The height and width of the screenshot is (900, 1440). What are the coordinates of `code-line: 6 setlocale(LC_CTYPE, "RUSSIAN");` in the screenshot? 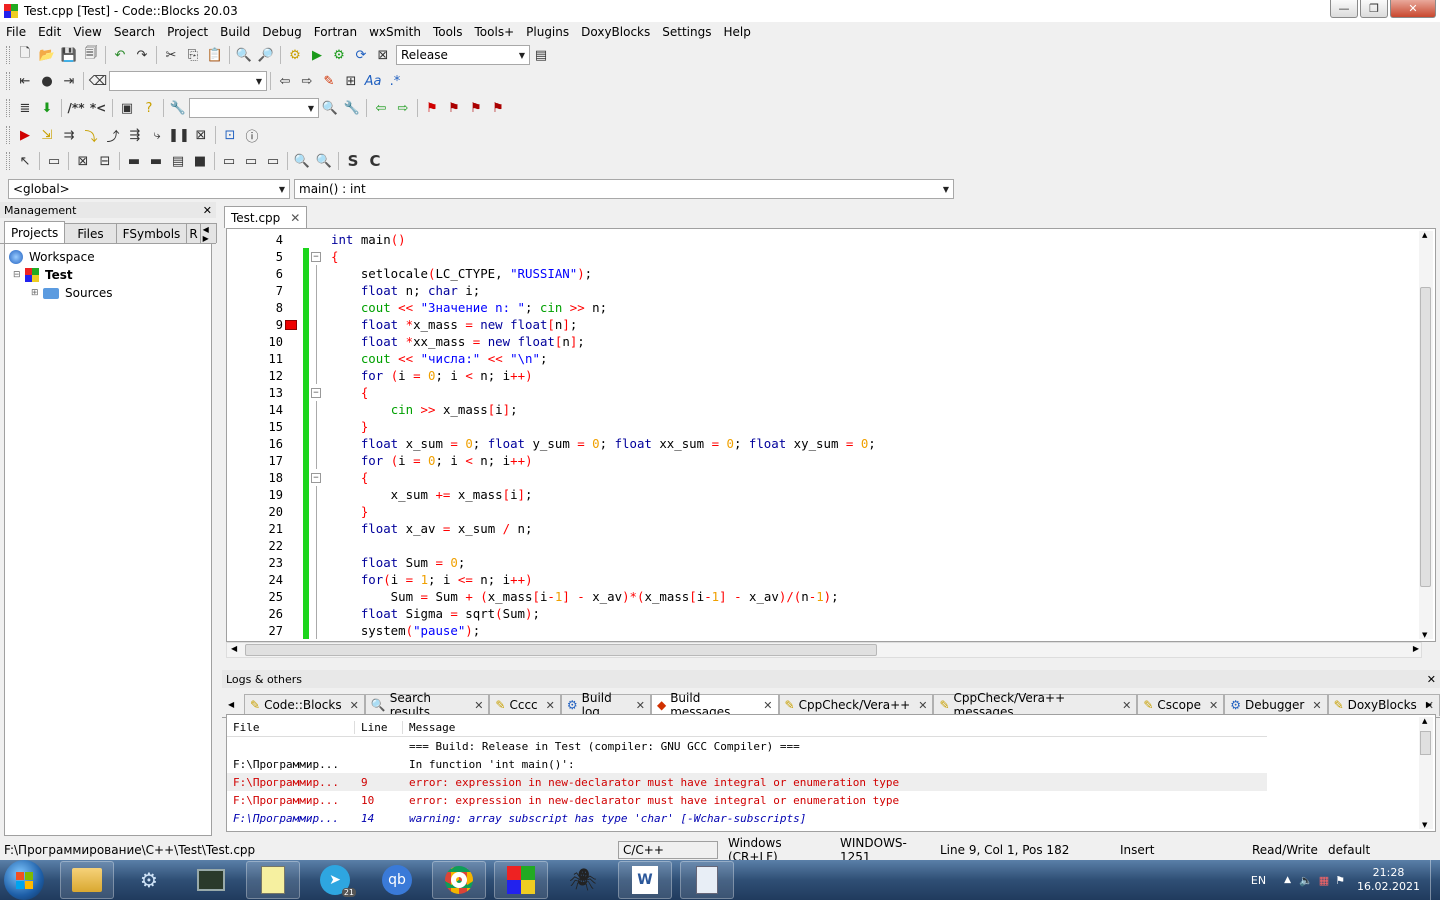 It's located at (822, 273).